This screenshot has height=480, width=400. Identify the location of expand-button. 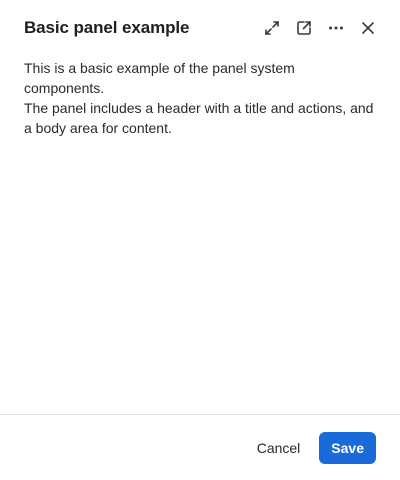
(272, 28).